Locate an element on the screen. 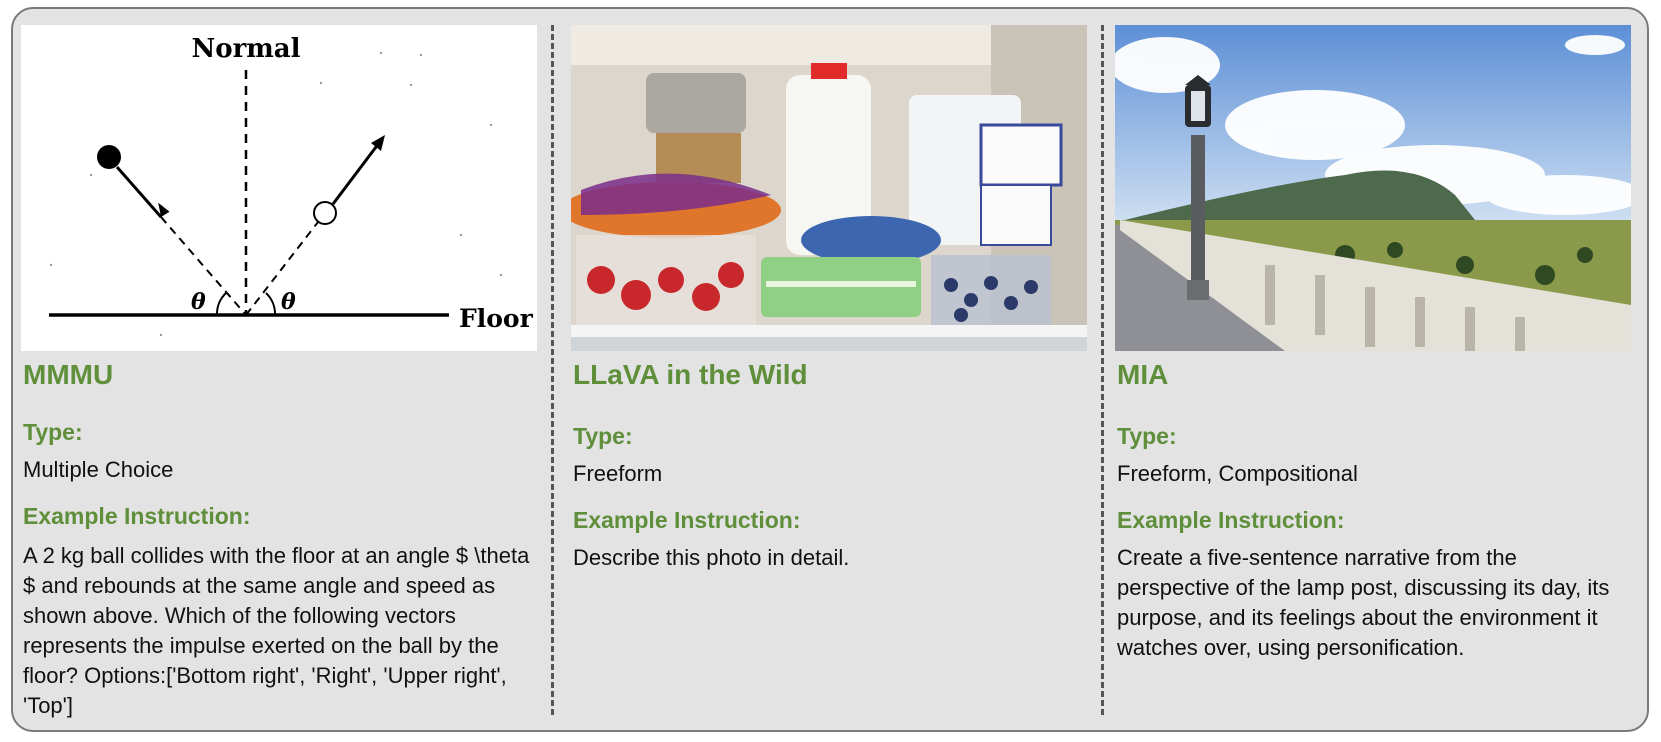 This screenshot has width=1661, height=742. instruction-text: Describe this photo in detail. is located at coordinates (711, 557).